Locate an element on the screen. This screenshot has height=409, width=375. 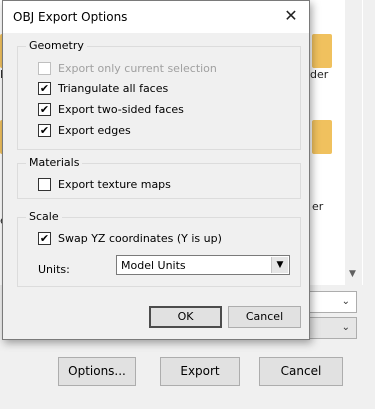
geometry-legend: Geometry is located at coordinates (56, 45).